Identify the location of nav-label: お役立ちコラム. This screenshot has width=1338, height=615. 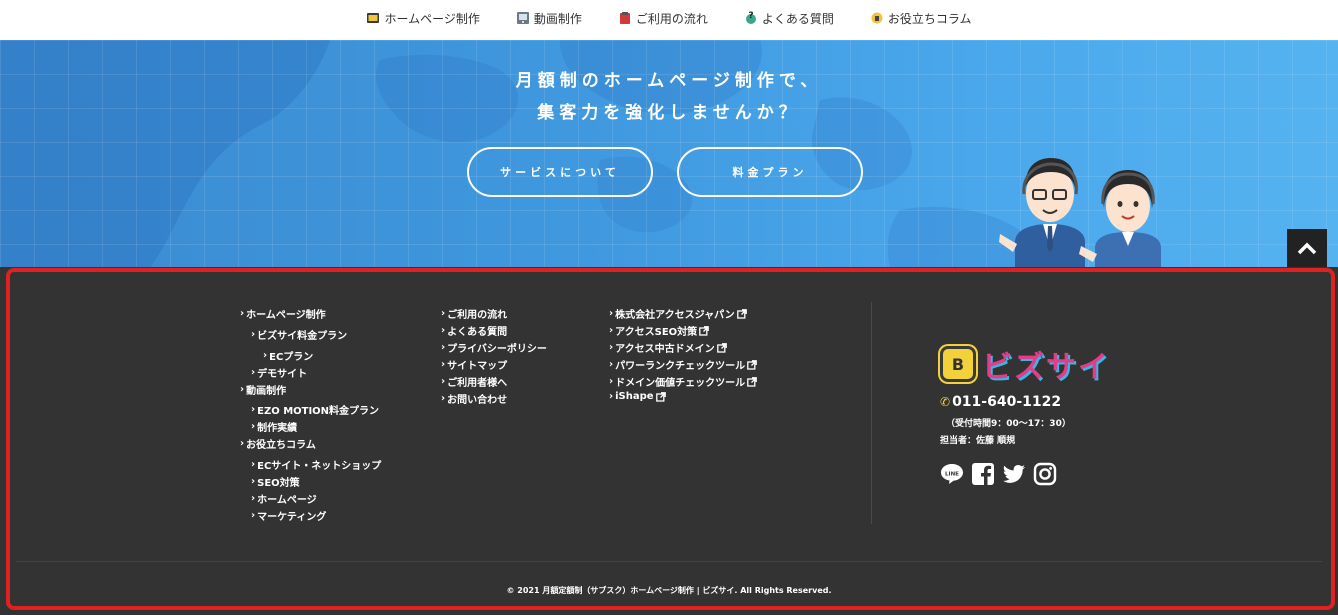
(929, 18).